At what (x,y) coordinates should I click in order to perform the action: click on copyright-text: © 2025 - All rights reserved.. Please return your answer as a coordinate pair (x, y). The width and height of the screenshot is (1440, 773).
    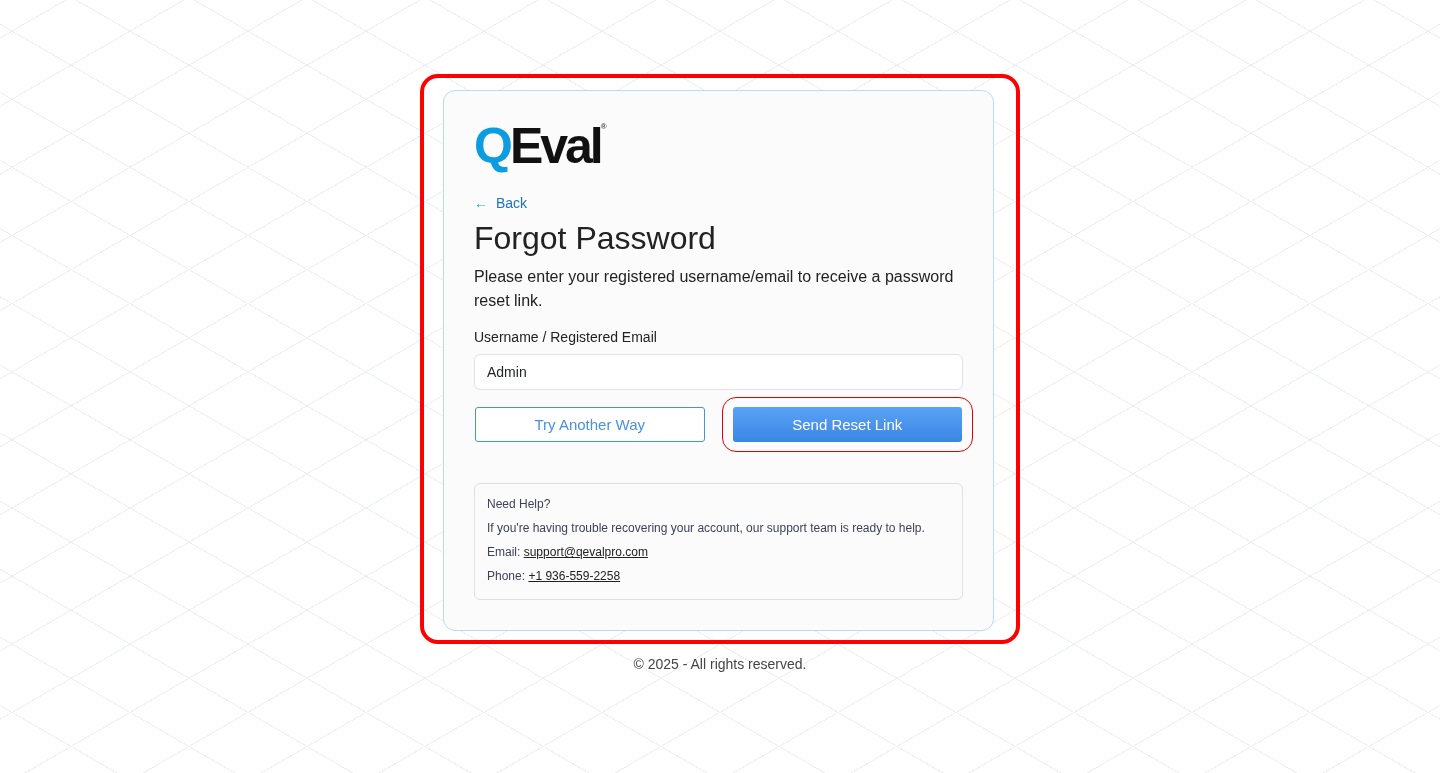
    Looking at the image, I should click on (720, 665).